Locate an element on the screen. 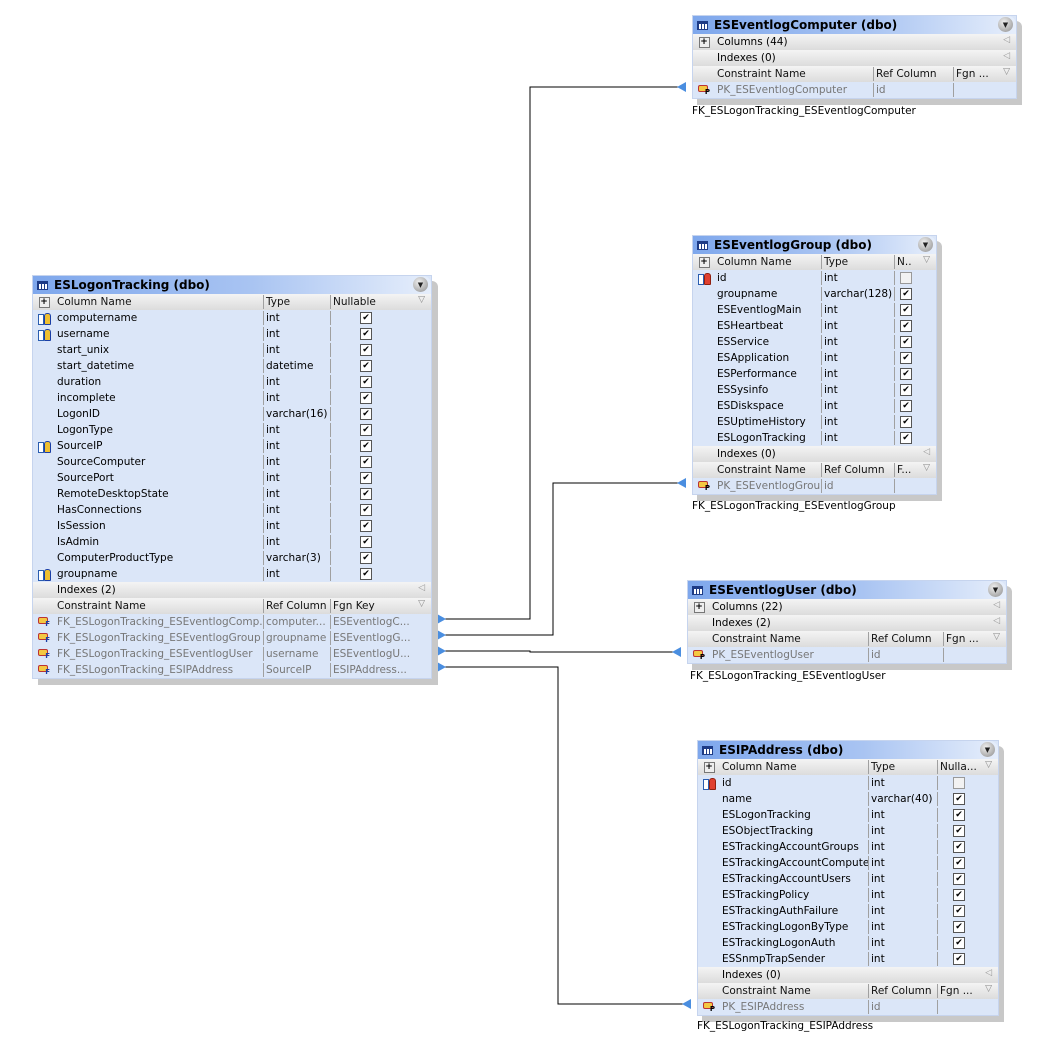 This screenshot has width=1043, height=1045. column-row: start_datetime datetime ✔ is located at coordinates (232, 366).